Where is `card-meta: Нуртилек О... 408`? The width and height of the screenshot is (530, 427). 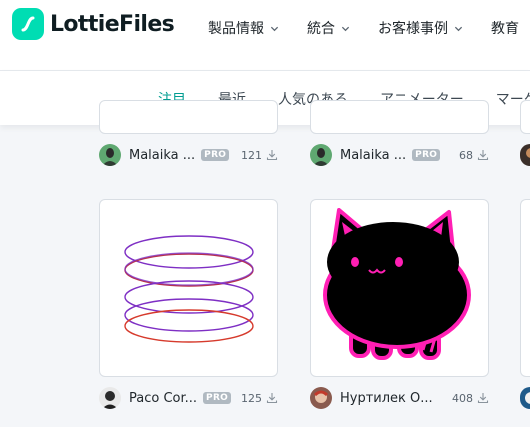
card-meta: Нуртилек О... 408 is located at coordinates (399, 398).